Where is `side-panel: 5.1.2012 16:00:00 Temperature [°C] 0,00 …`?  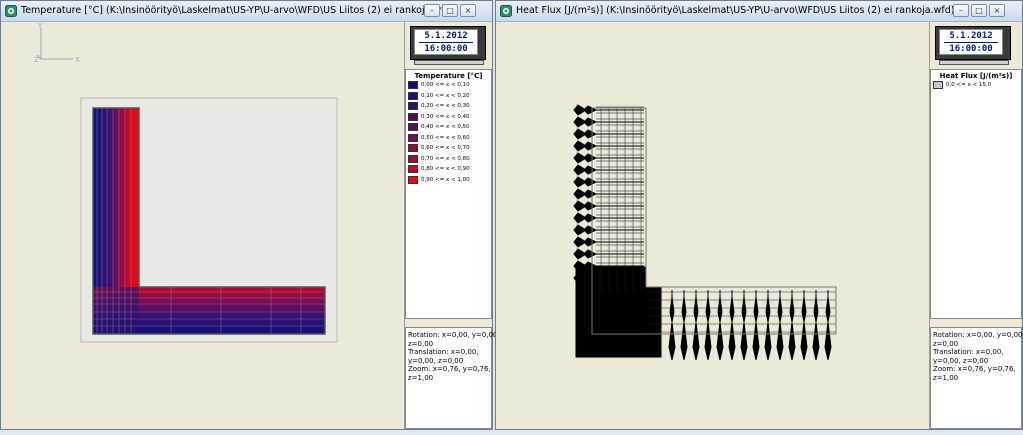
side-panel: 5.1.2012 16:00:00 Temperature [°C] 0,00 … is located at coordinates (452, 225).